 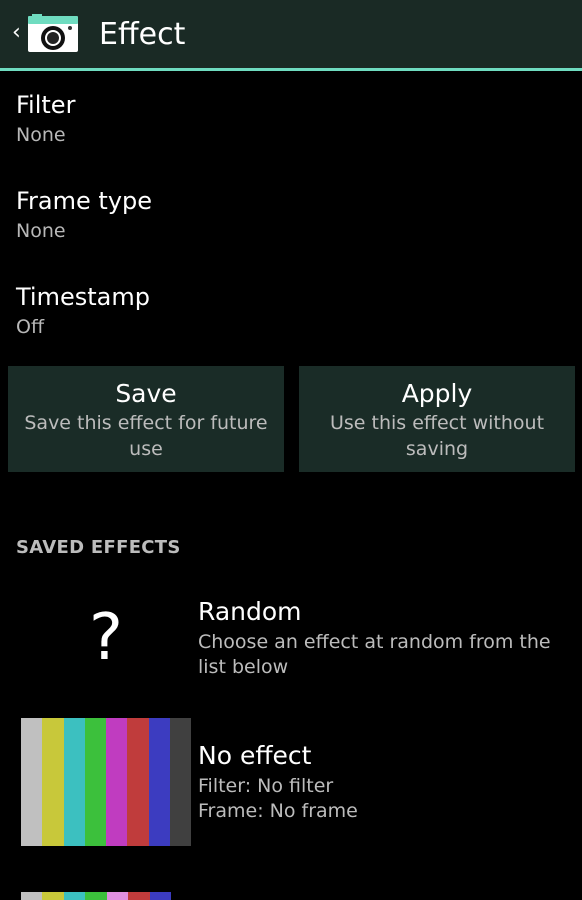 What do you see at coordinates (291, 215) in the screenshot?
I see `pref-frame-type: Frame type None` at bounding box center [291, 215].